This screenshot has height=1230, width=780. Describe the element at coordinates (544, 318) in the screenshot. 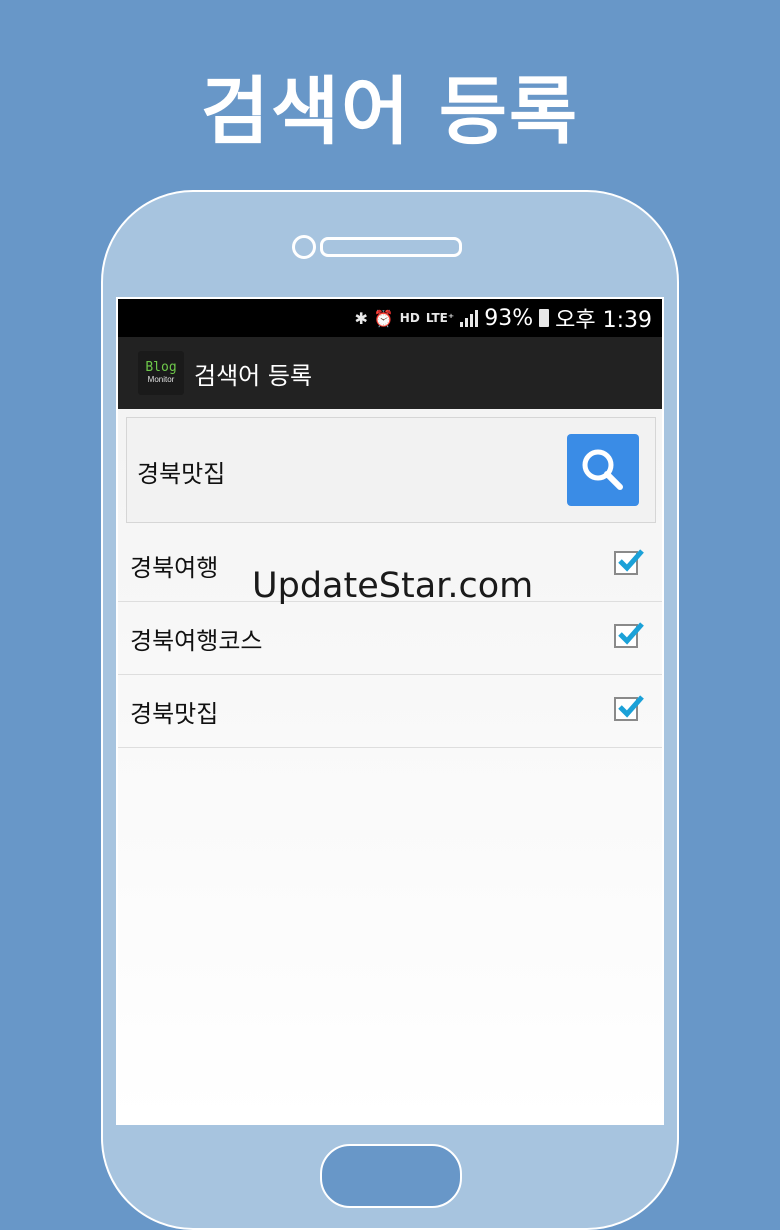

I see `battery-icon` at that location.